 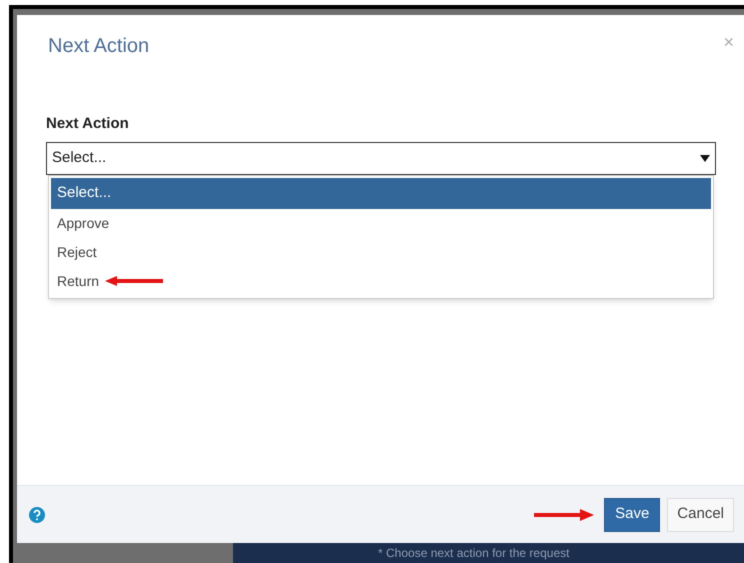 What do you see at coordinates (705, 158) in the screenshot?
I see `caret-icon` at bounding box center [705, 158].